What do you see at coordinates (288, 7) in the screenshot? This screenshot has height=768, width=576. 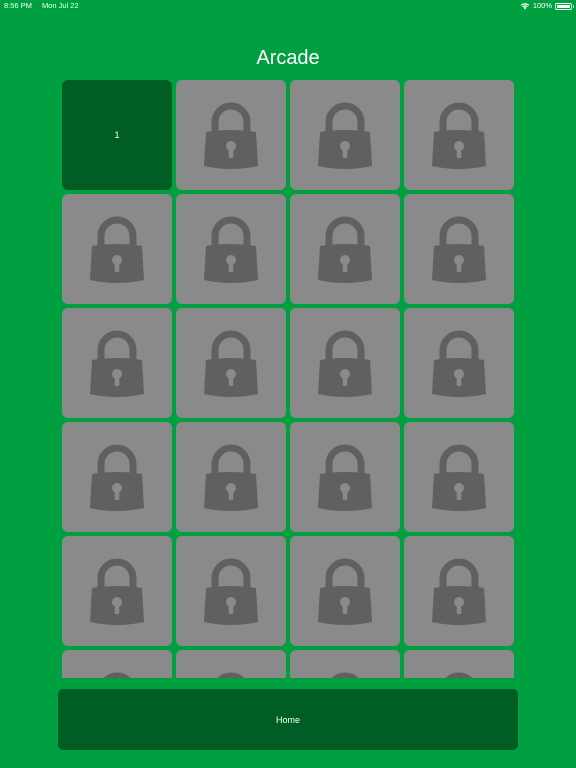 I see `status-bar: 8:56 PM Mon Jul 22 100%` at bounding box center [288, 7].